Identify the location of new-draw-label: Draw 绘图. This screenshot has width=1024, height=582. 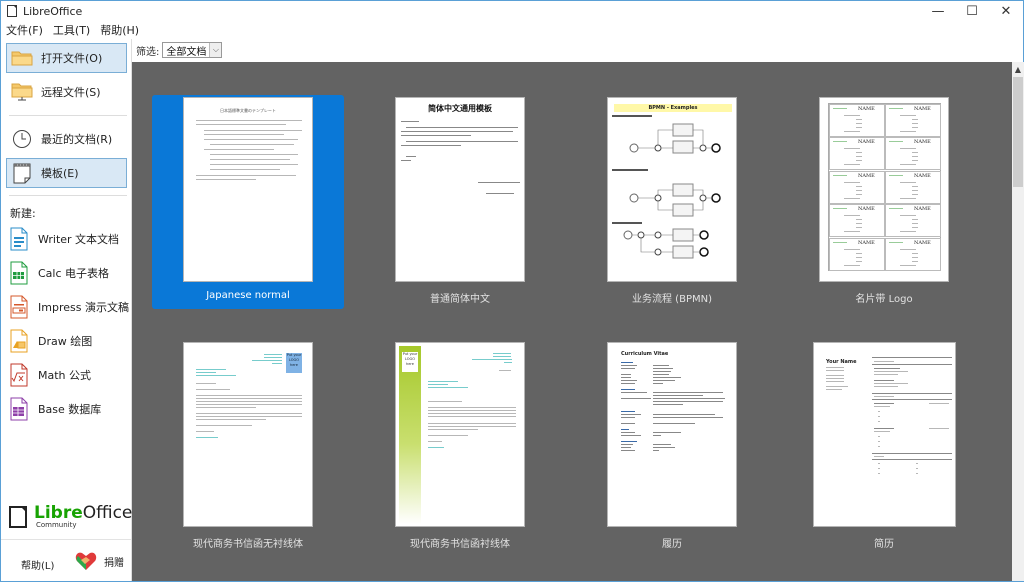
(65, 341).